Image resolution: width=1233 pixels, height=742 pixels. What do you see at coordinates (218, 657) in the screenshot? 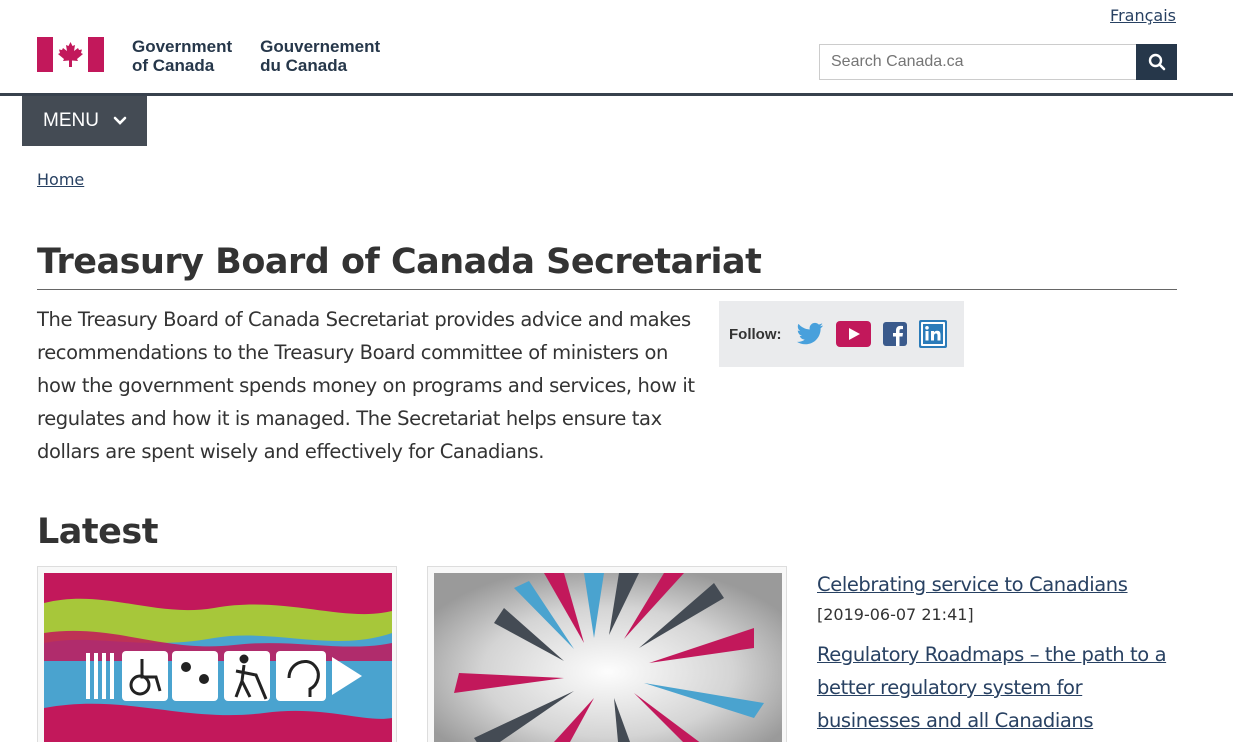
I see `accessibility-feature-image` at bounding box center [218, 657].